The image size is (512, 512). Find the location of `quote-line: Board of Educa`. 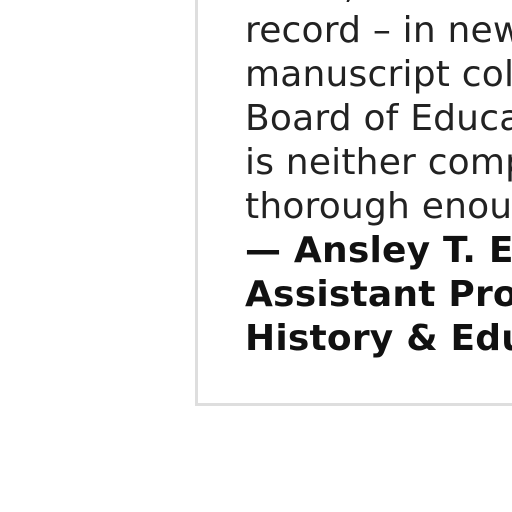

quote-line: Board of Educa is located at coordinates (378, 118).